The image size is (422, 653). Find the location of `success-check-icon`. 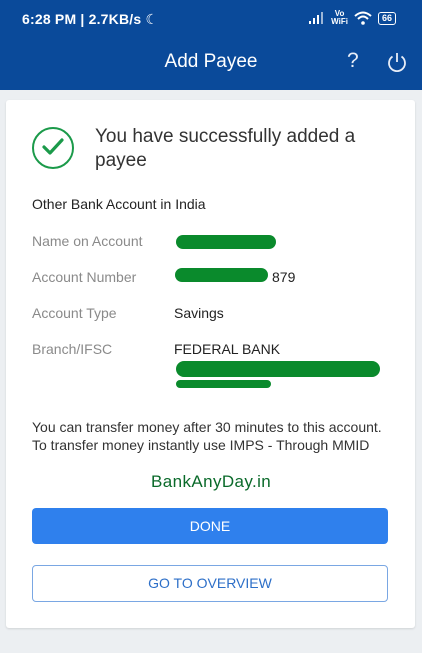

success-check-icon is located at coordinates (53, 148).